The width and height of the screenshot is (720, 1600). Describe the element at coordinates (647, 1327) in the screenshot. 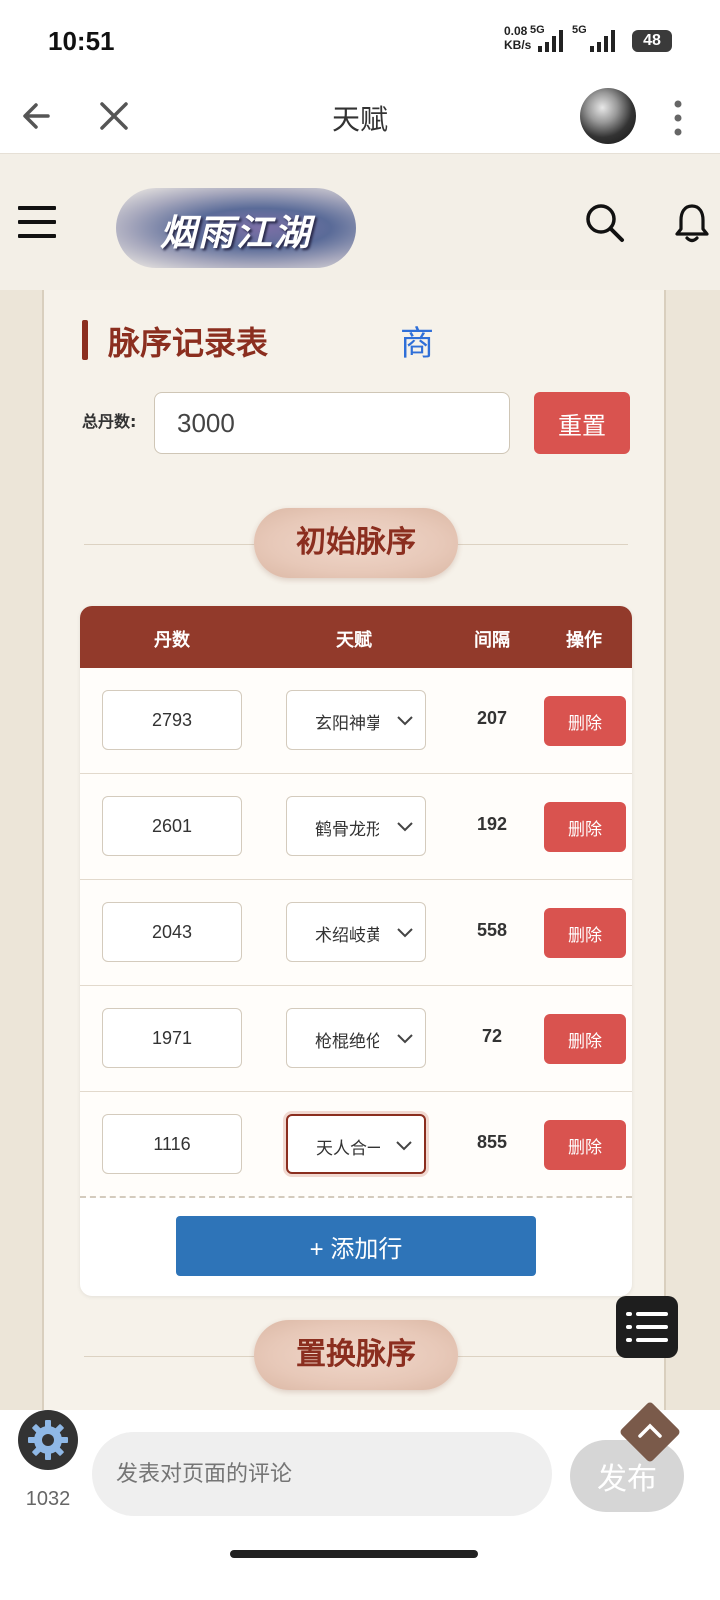

I see `table-of-contents-icon` at that location.